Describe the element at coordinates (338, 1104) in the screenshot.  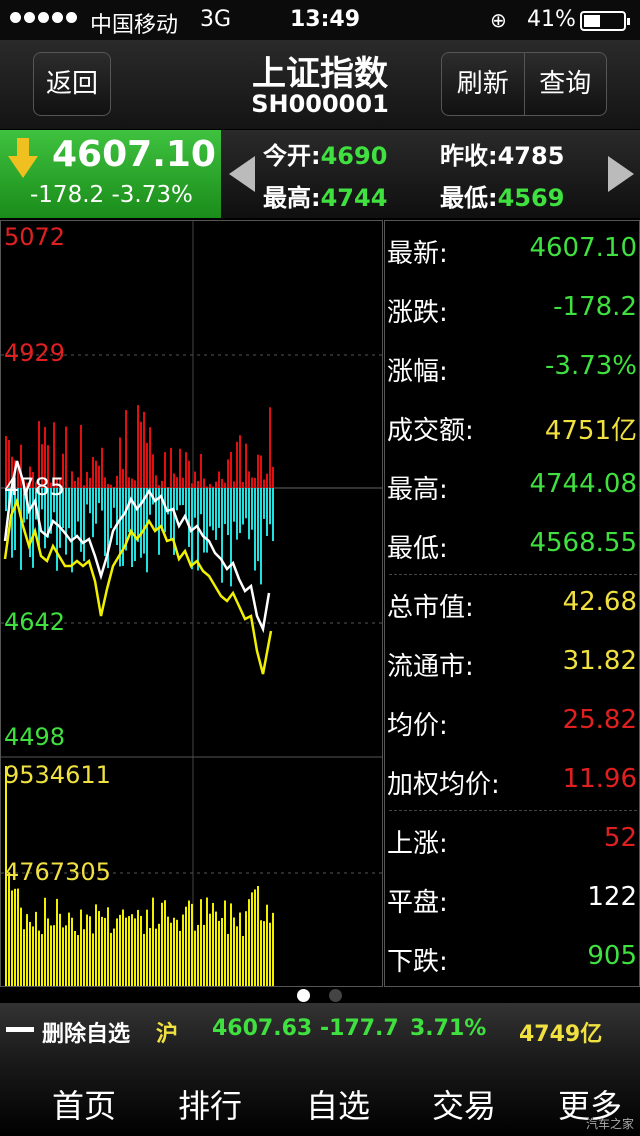
I see `tab-watchlist: 自选` at that location.